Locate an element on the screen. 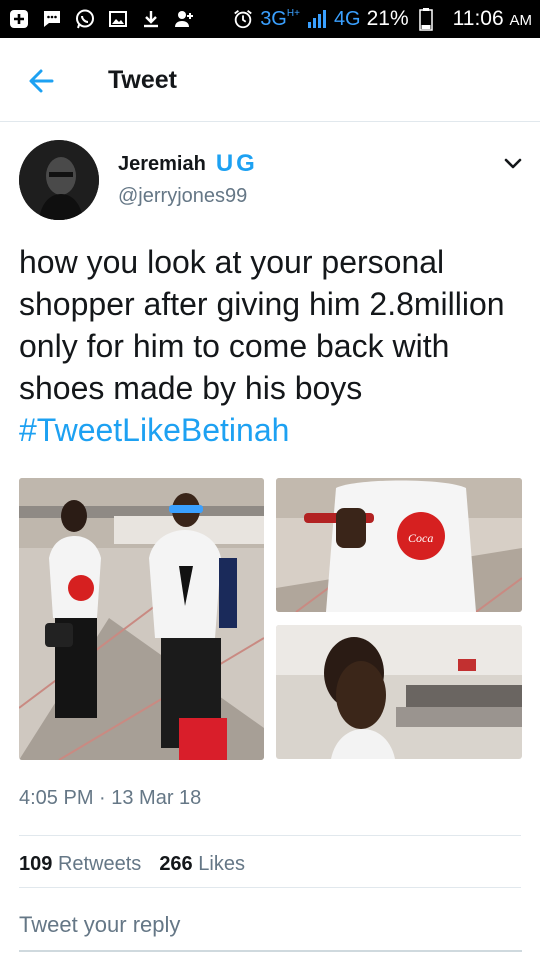  tweet-photo-2: Coca is located at coordinates (399, 545).